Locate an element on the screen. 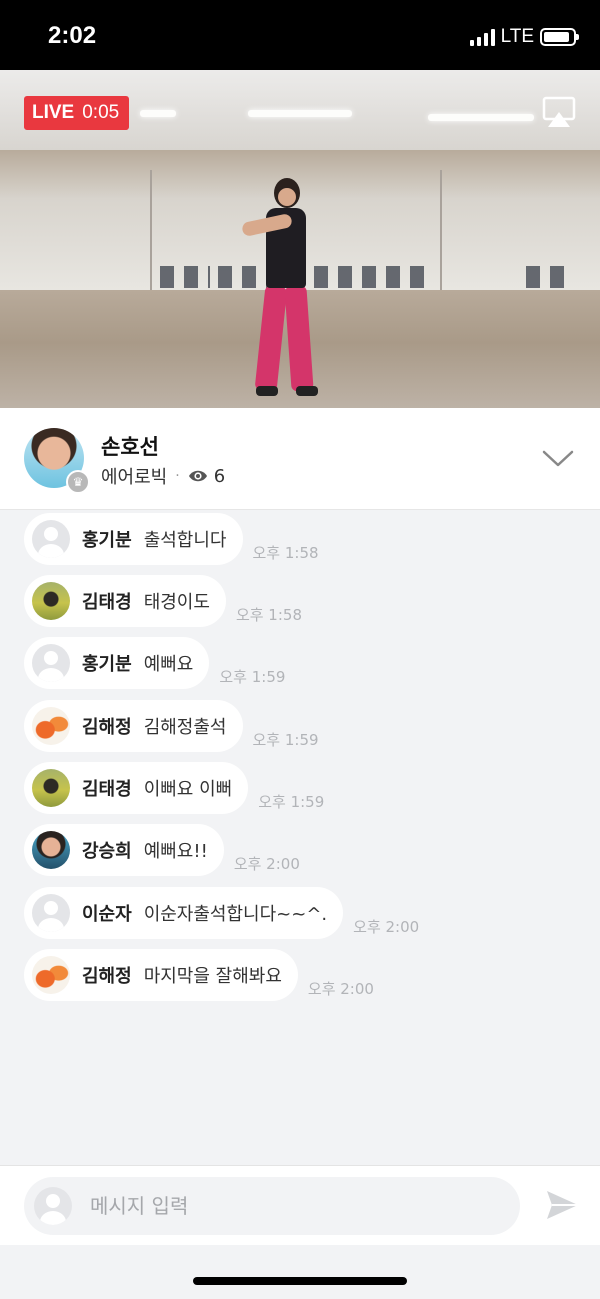 The image size is (600, 1299). live-label: LIVE is located at coordinates (53, 112).